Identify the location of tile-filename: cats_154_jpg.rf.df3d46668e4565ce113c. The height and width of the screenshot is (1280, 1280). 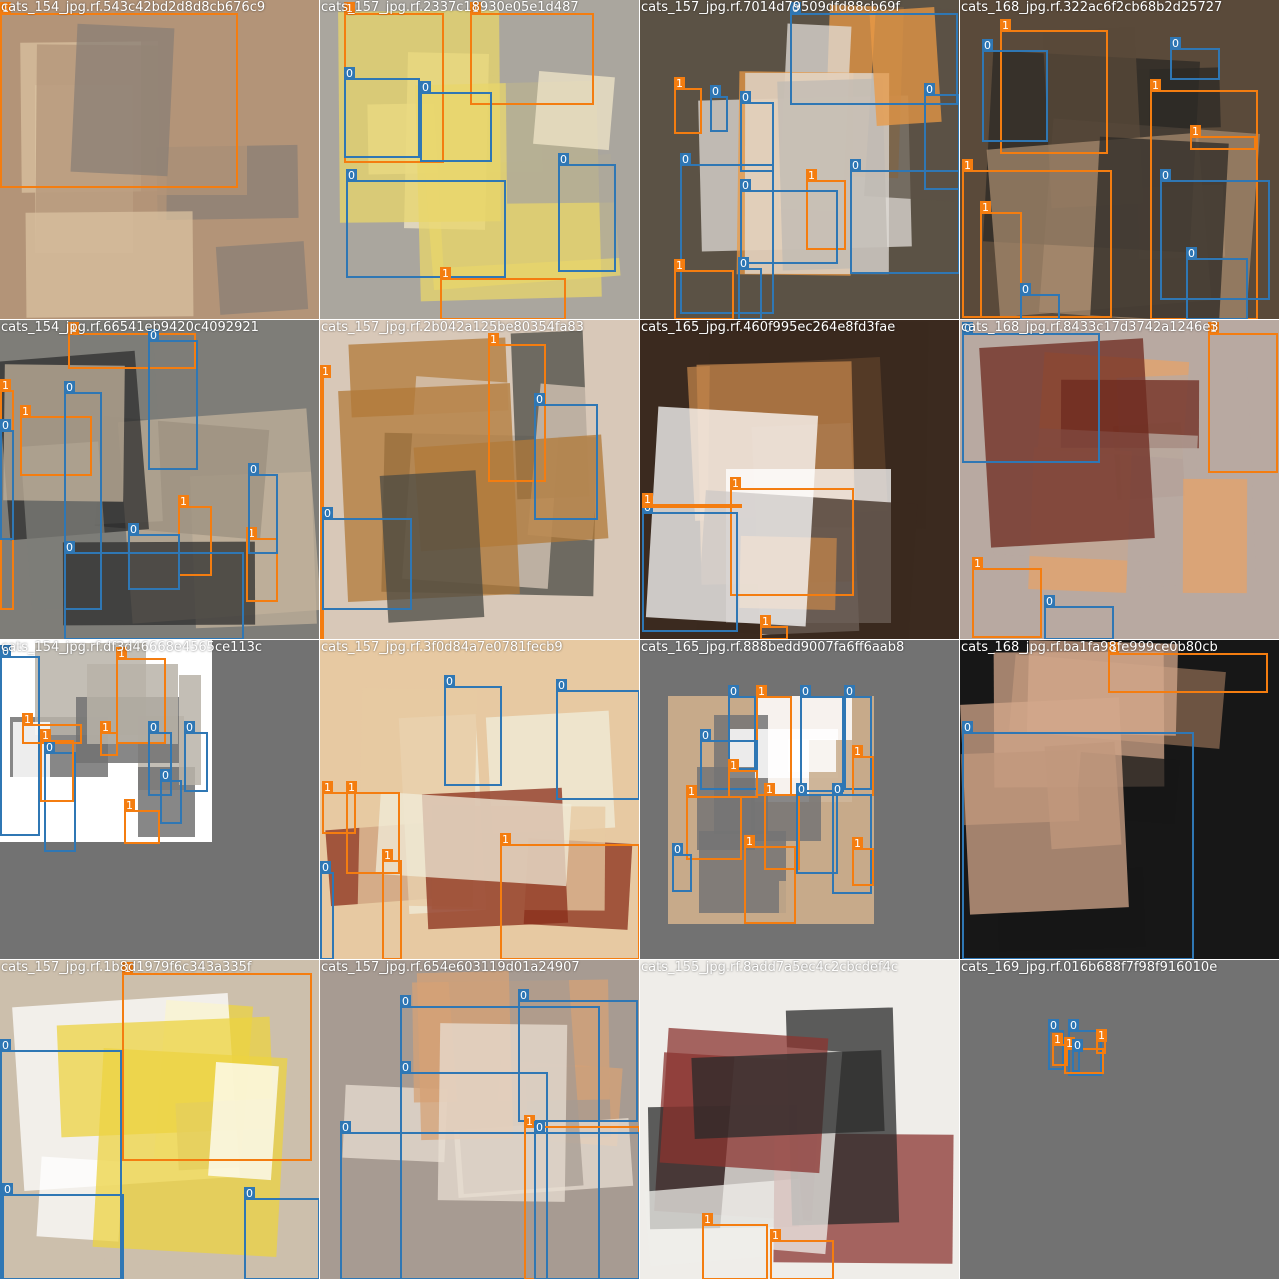
(132, 647).